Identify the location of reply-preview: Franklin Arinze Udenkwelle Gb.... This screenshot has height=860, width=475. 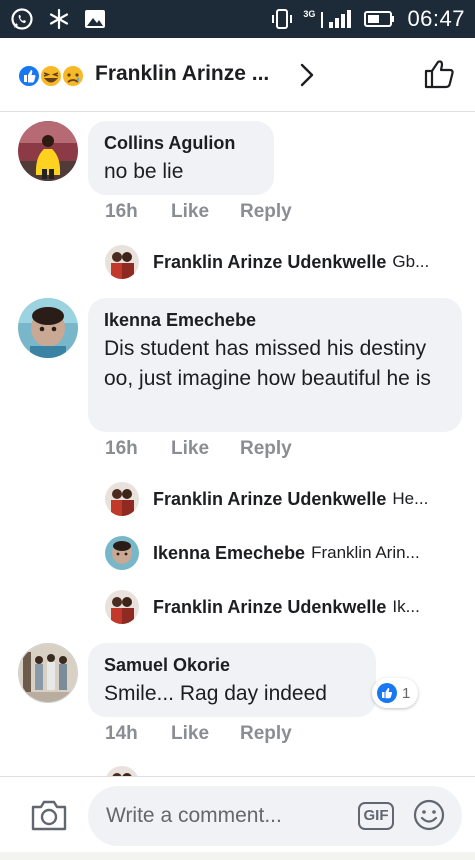
(267, 262).